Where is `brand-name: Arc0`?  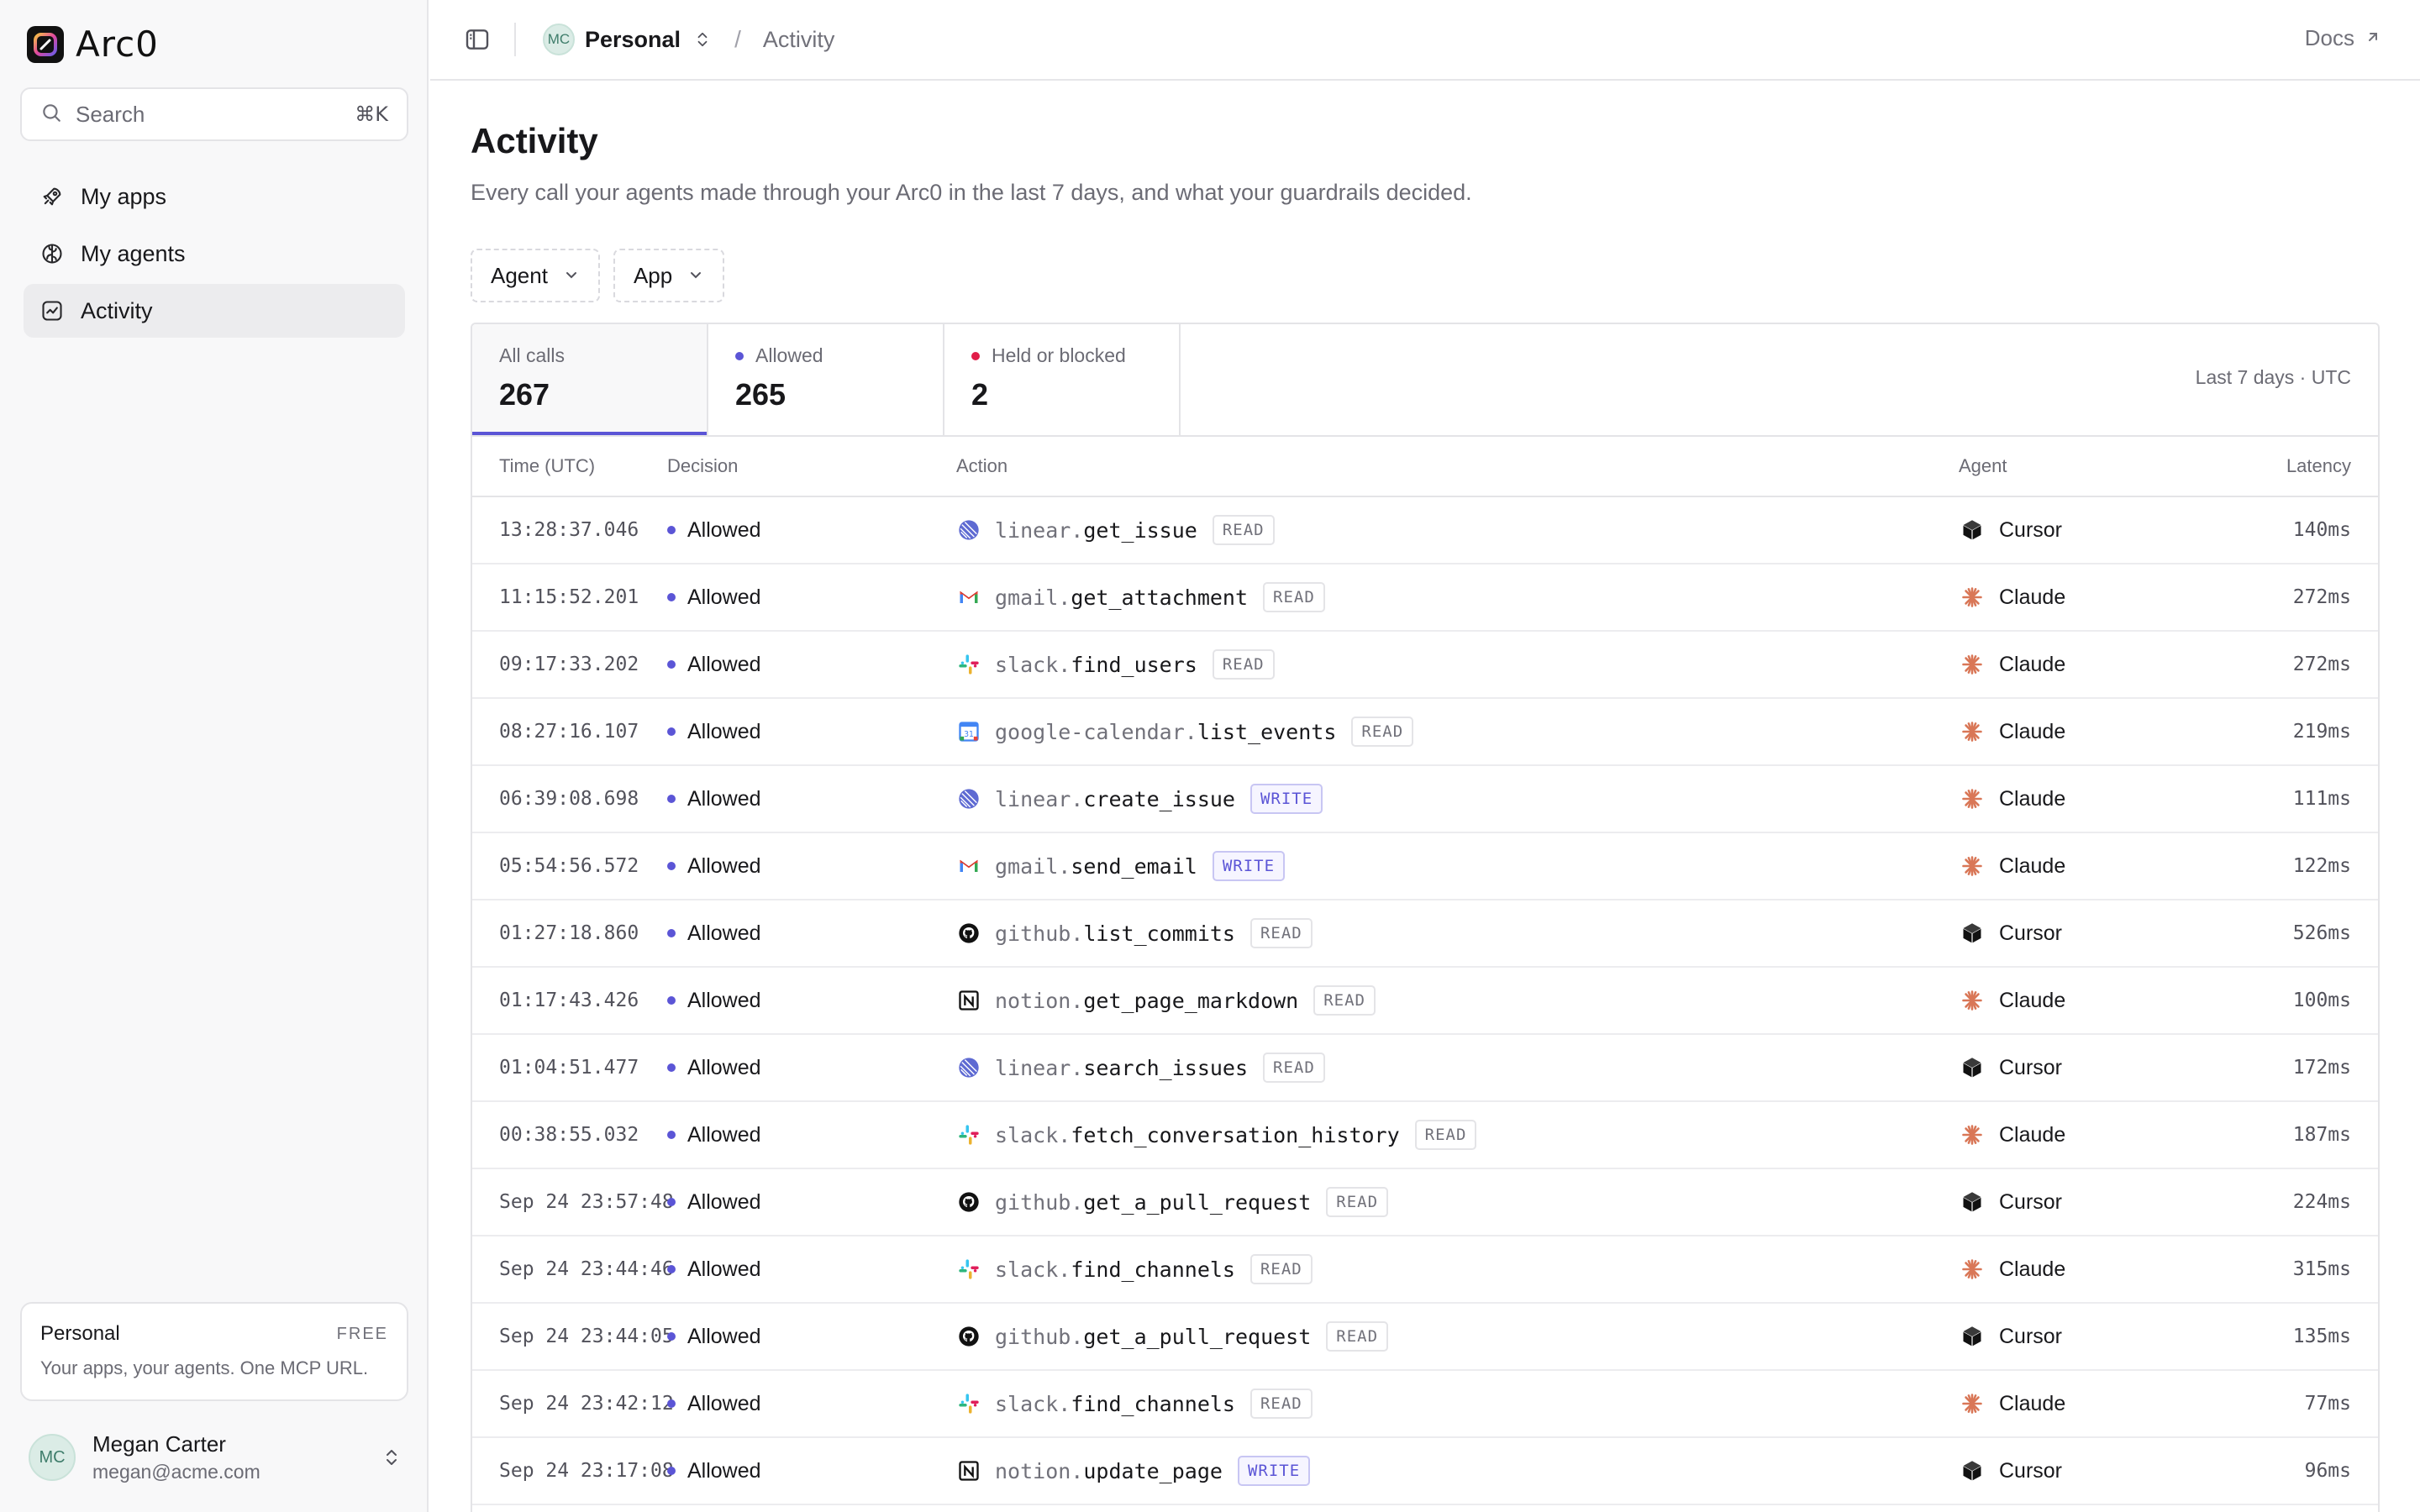
brand-name: Arc0 is located at coordinates (117, 44).